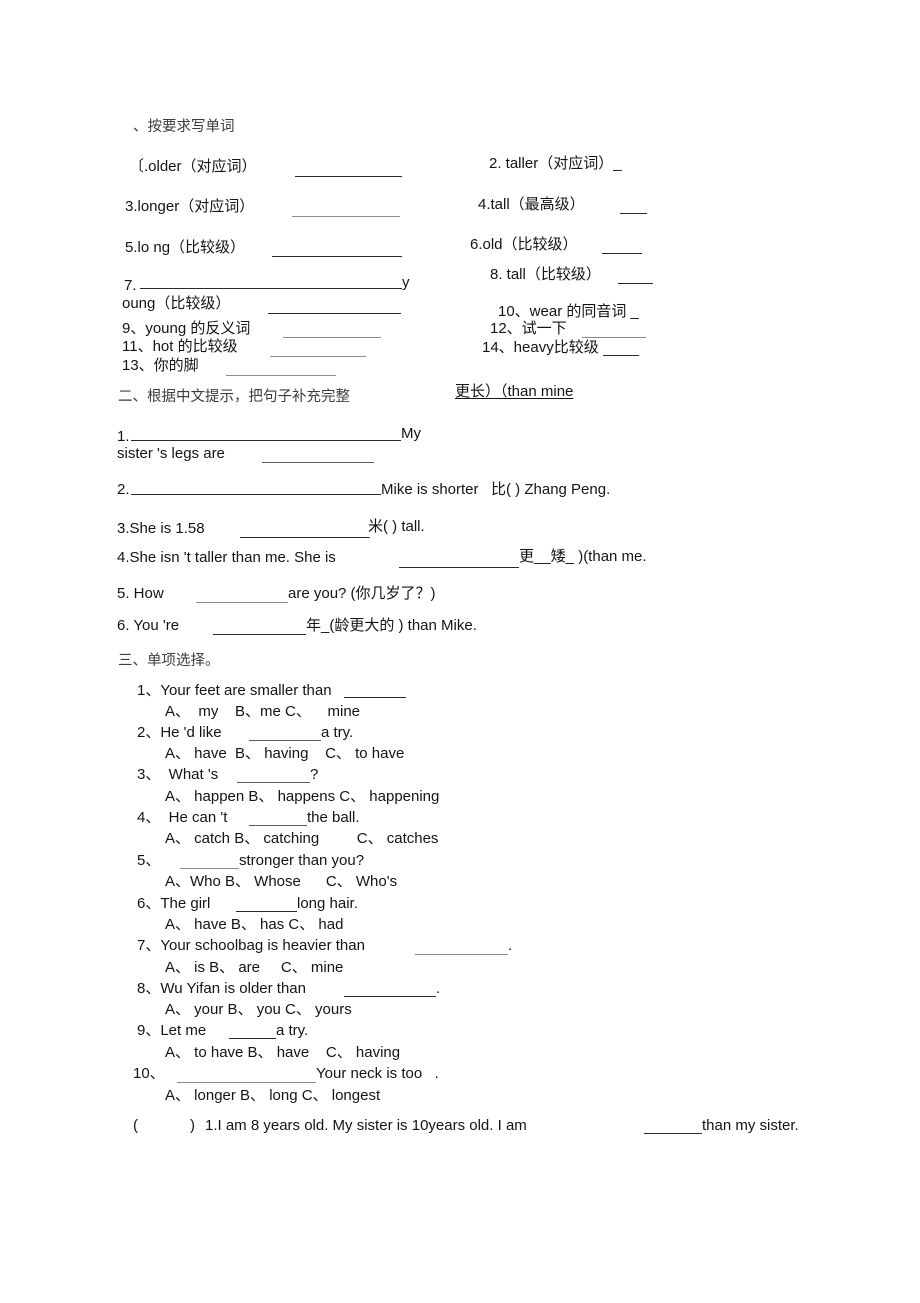 This screenshot has width=920, height=1303. Describe the element at coordinates (182, 817) in the screenshot. I see `s3-question-4-stem: 4、 He can 't` at that location.